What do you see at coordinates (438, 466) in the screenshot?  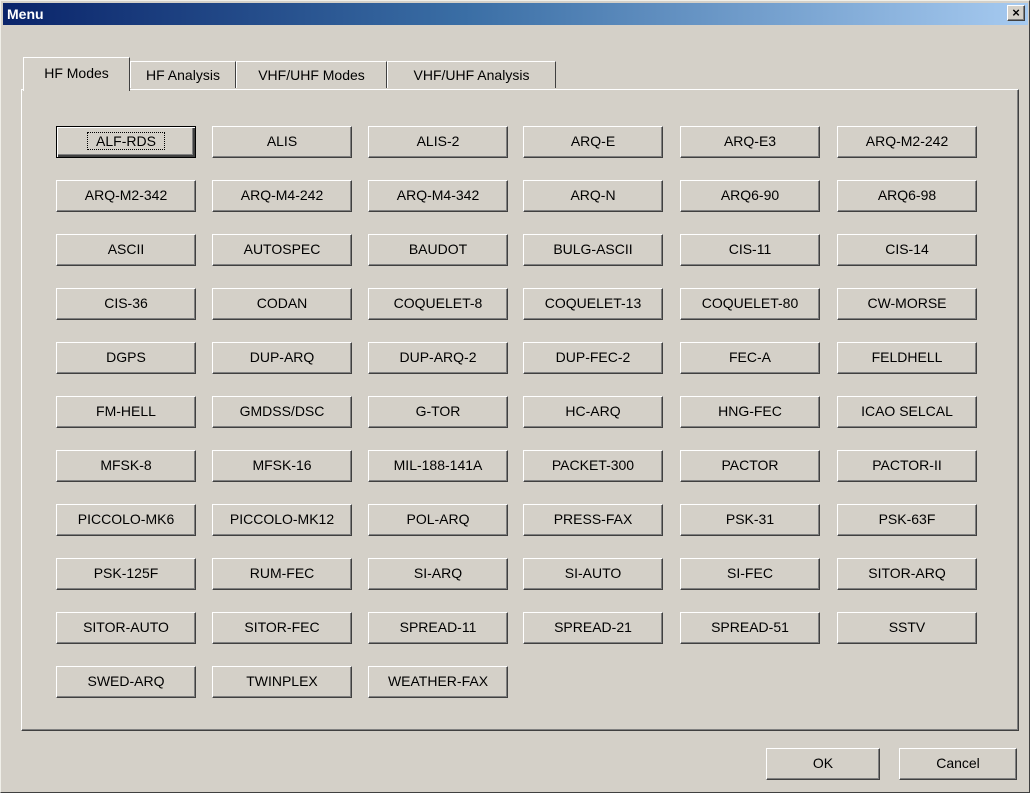 I see `mode-button-mil-188-141a: MIL-188-141A` at bounding box center [438, 466].